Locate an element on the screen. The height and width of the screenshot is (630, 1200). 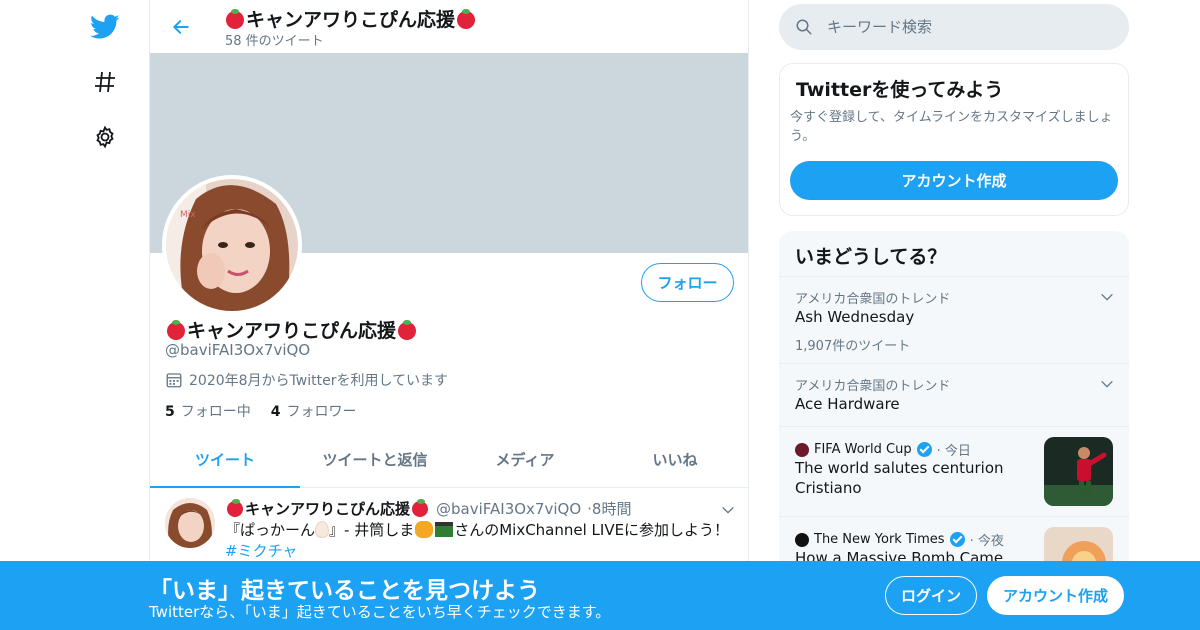
tweet-text: 『ぱっかーん 』- 井筒しま さんのMixChannel LIVEに参加しよう！ is located at coordinates (477, 529).